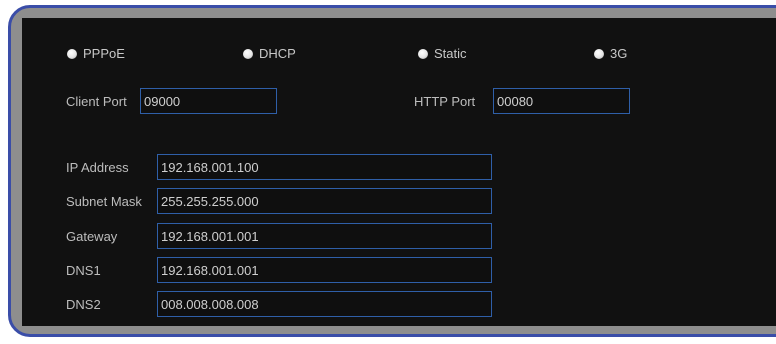  I want to click on http-port-input: 00080, so click(561, 101).